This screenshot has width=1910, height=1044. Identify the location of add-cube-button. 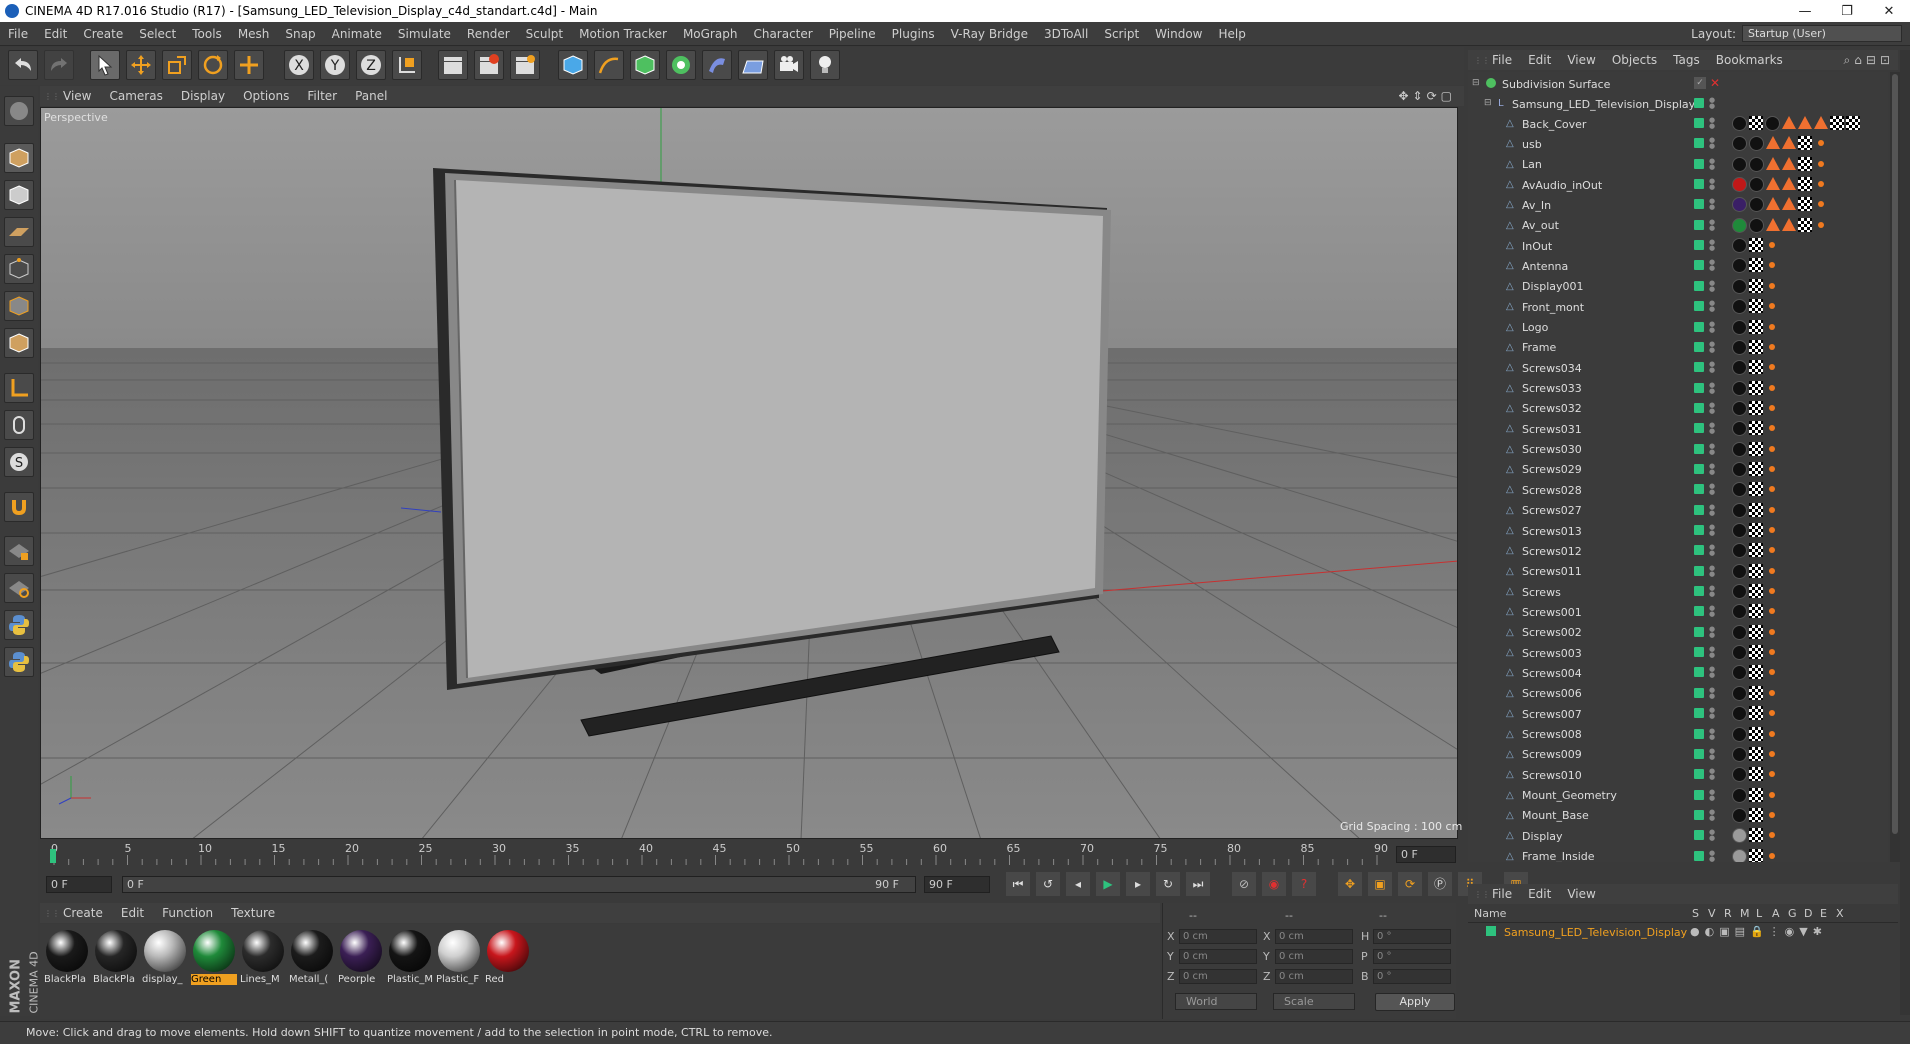
(573, 65).